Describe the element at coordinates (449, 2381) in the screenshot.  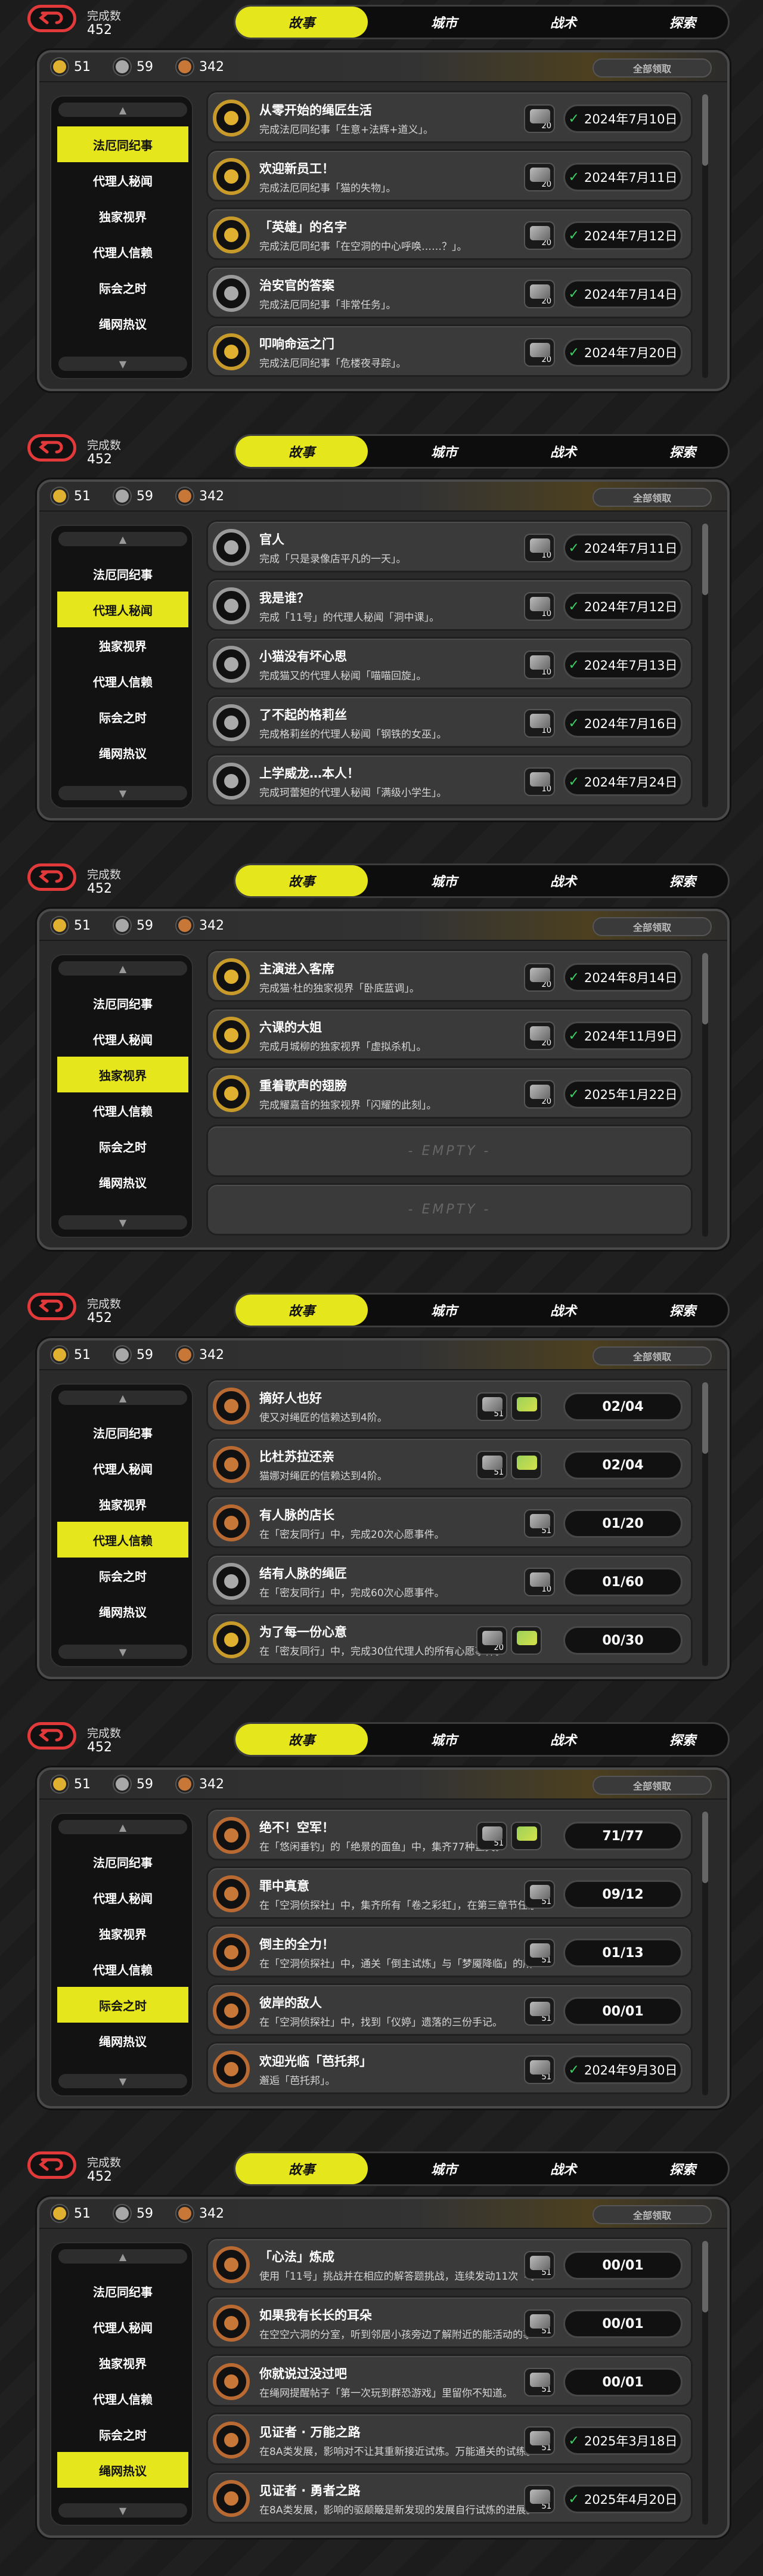
I see `achievement-card: 你就说过没过吧 在绳网提醒帖子「第一次玩到群恐游戏」里留你不知道。 51 00/01` at that location.